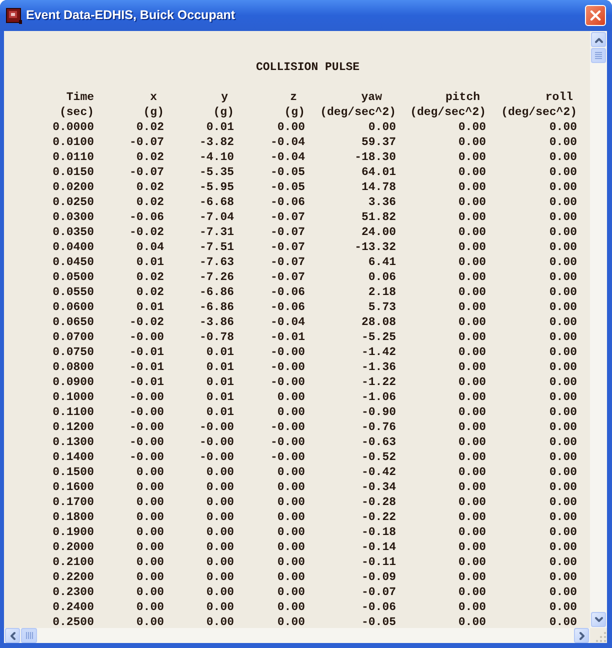 The height and width of the screenshot is (648, 612). Describe the element at coordinates (73, 202) in the screenshot. I see `table-cell: 0.0250` at that location.